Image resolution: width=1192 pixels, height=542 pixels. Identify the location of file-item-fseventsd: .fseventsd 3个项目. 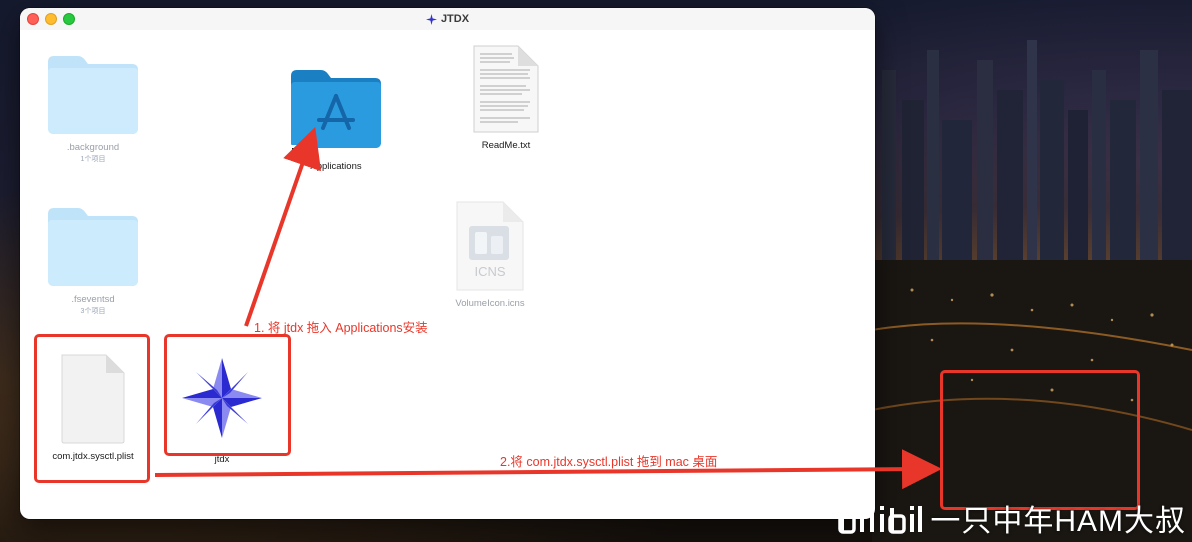
(93, 261).